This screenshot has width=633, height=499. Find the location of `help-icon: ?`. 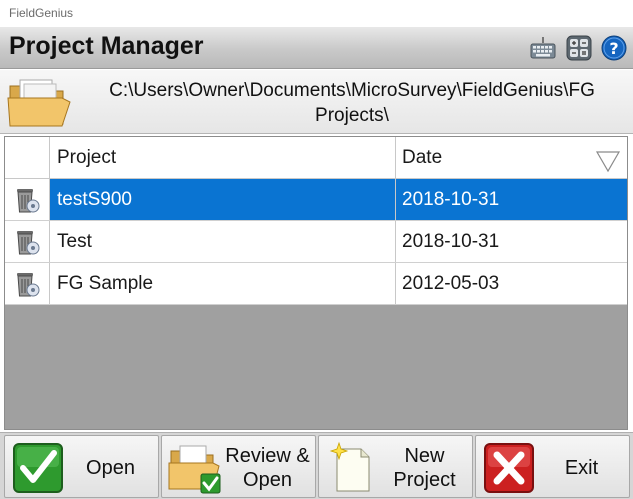

help-icon: ? is located at coordinates (614, 48).